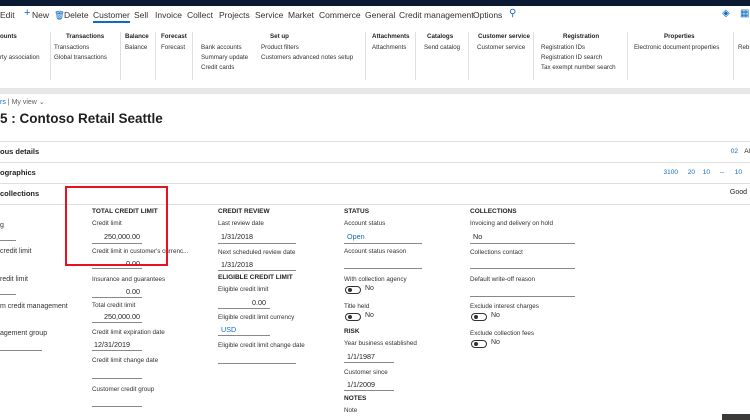 Image resolution: width=750 pixels, height=420 pixels. What do you see at coordinates (501, 47) in the screenshot?
I see `ribbon-item-customer-service: Customer service` at bounding box center [501, 47].